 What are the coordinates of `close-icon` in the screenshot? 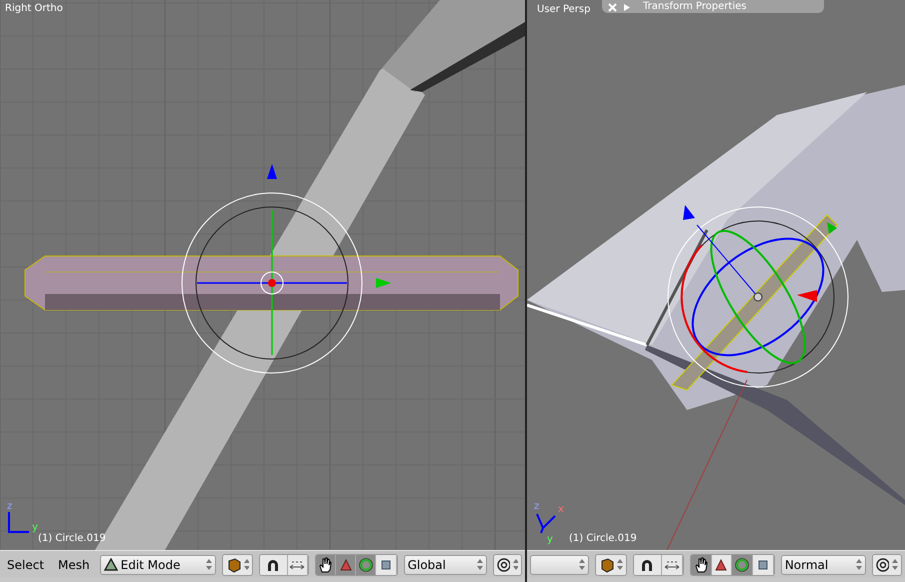 It's located at (612, 7).